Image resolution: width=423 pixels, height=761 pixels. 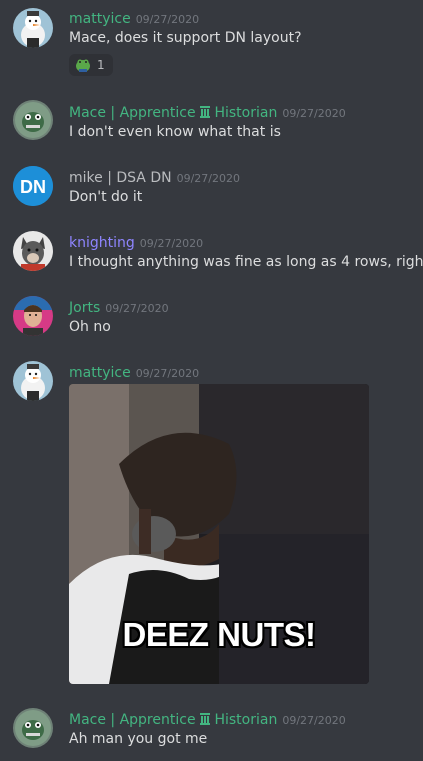 I want to click on dn-logo-icon: DN, so click(x=33, y=186).